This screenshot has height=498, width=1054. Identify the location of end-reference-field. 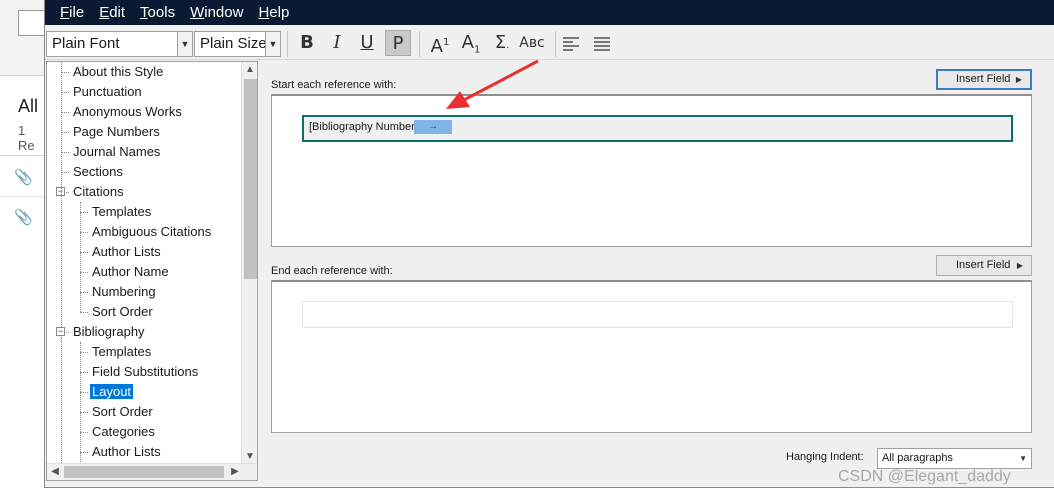
(657, 314).